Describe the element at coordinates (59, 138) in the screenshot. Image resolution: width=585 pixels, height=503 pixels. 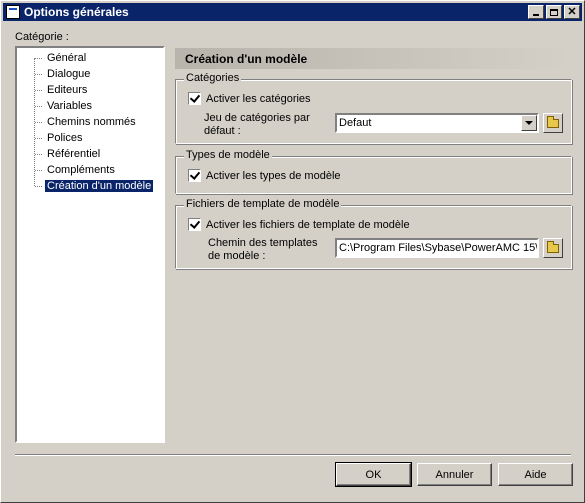
I see `tree-item-polices: Polices` at that location.